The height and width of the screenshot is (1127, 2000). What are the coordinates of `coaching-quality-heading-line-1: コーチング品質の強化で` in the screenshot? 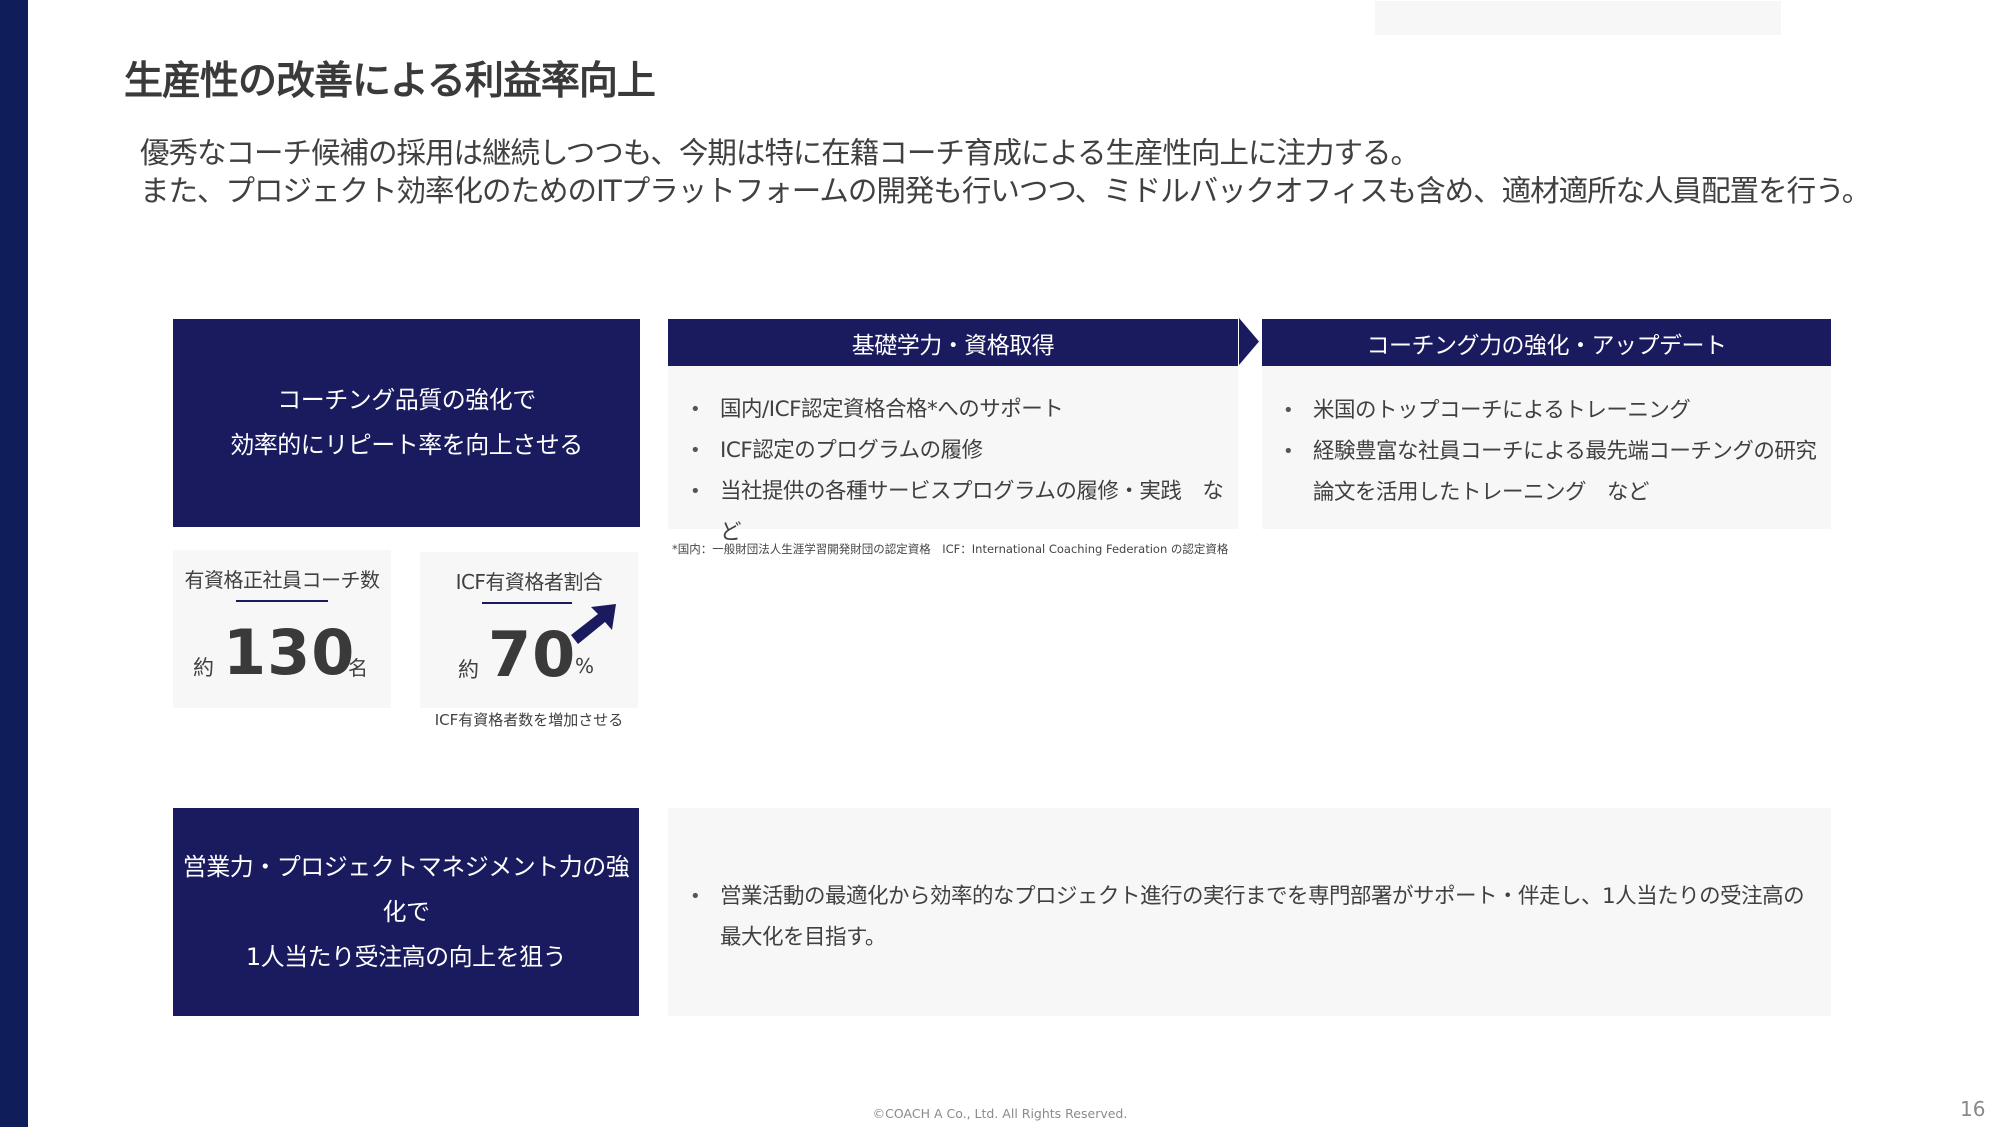 It's located at (406, 400).